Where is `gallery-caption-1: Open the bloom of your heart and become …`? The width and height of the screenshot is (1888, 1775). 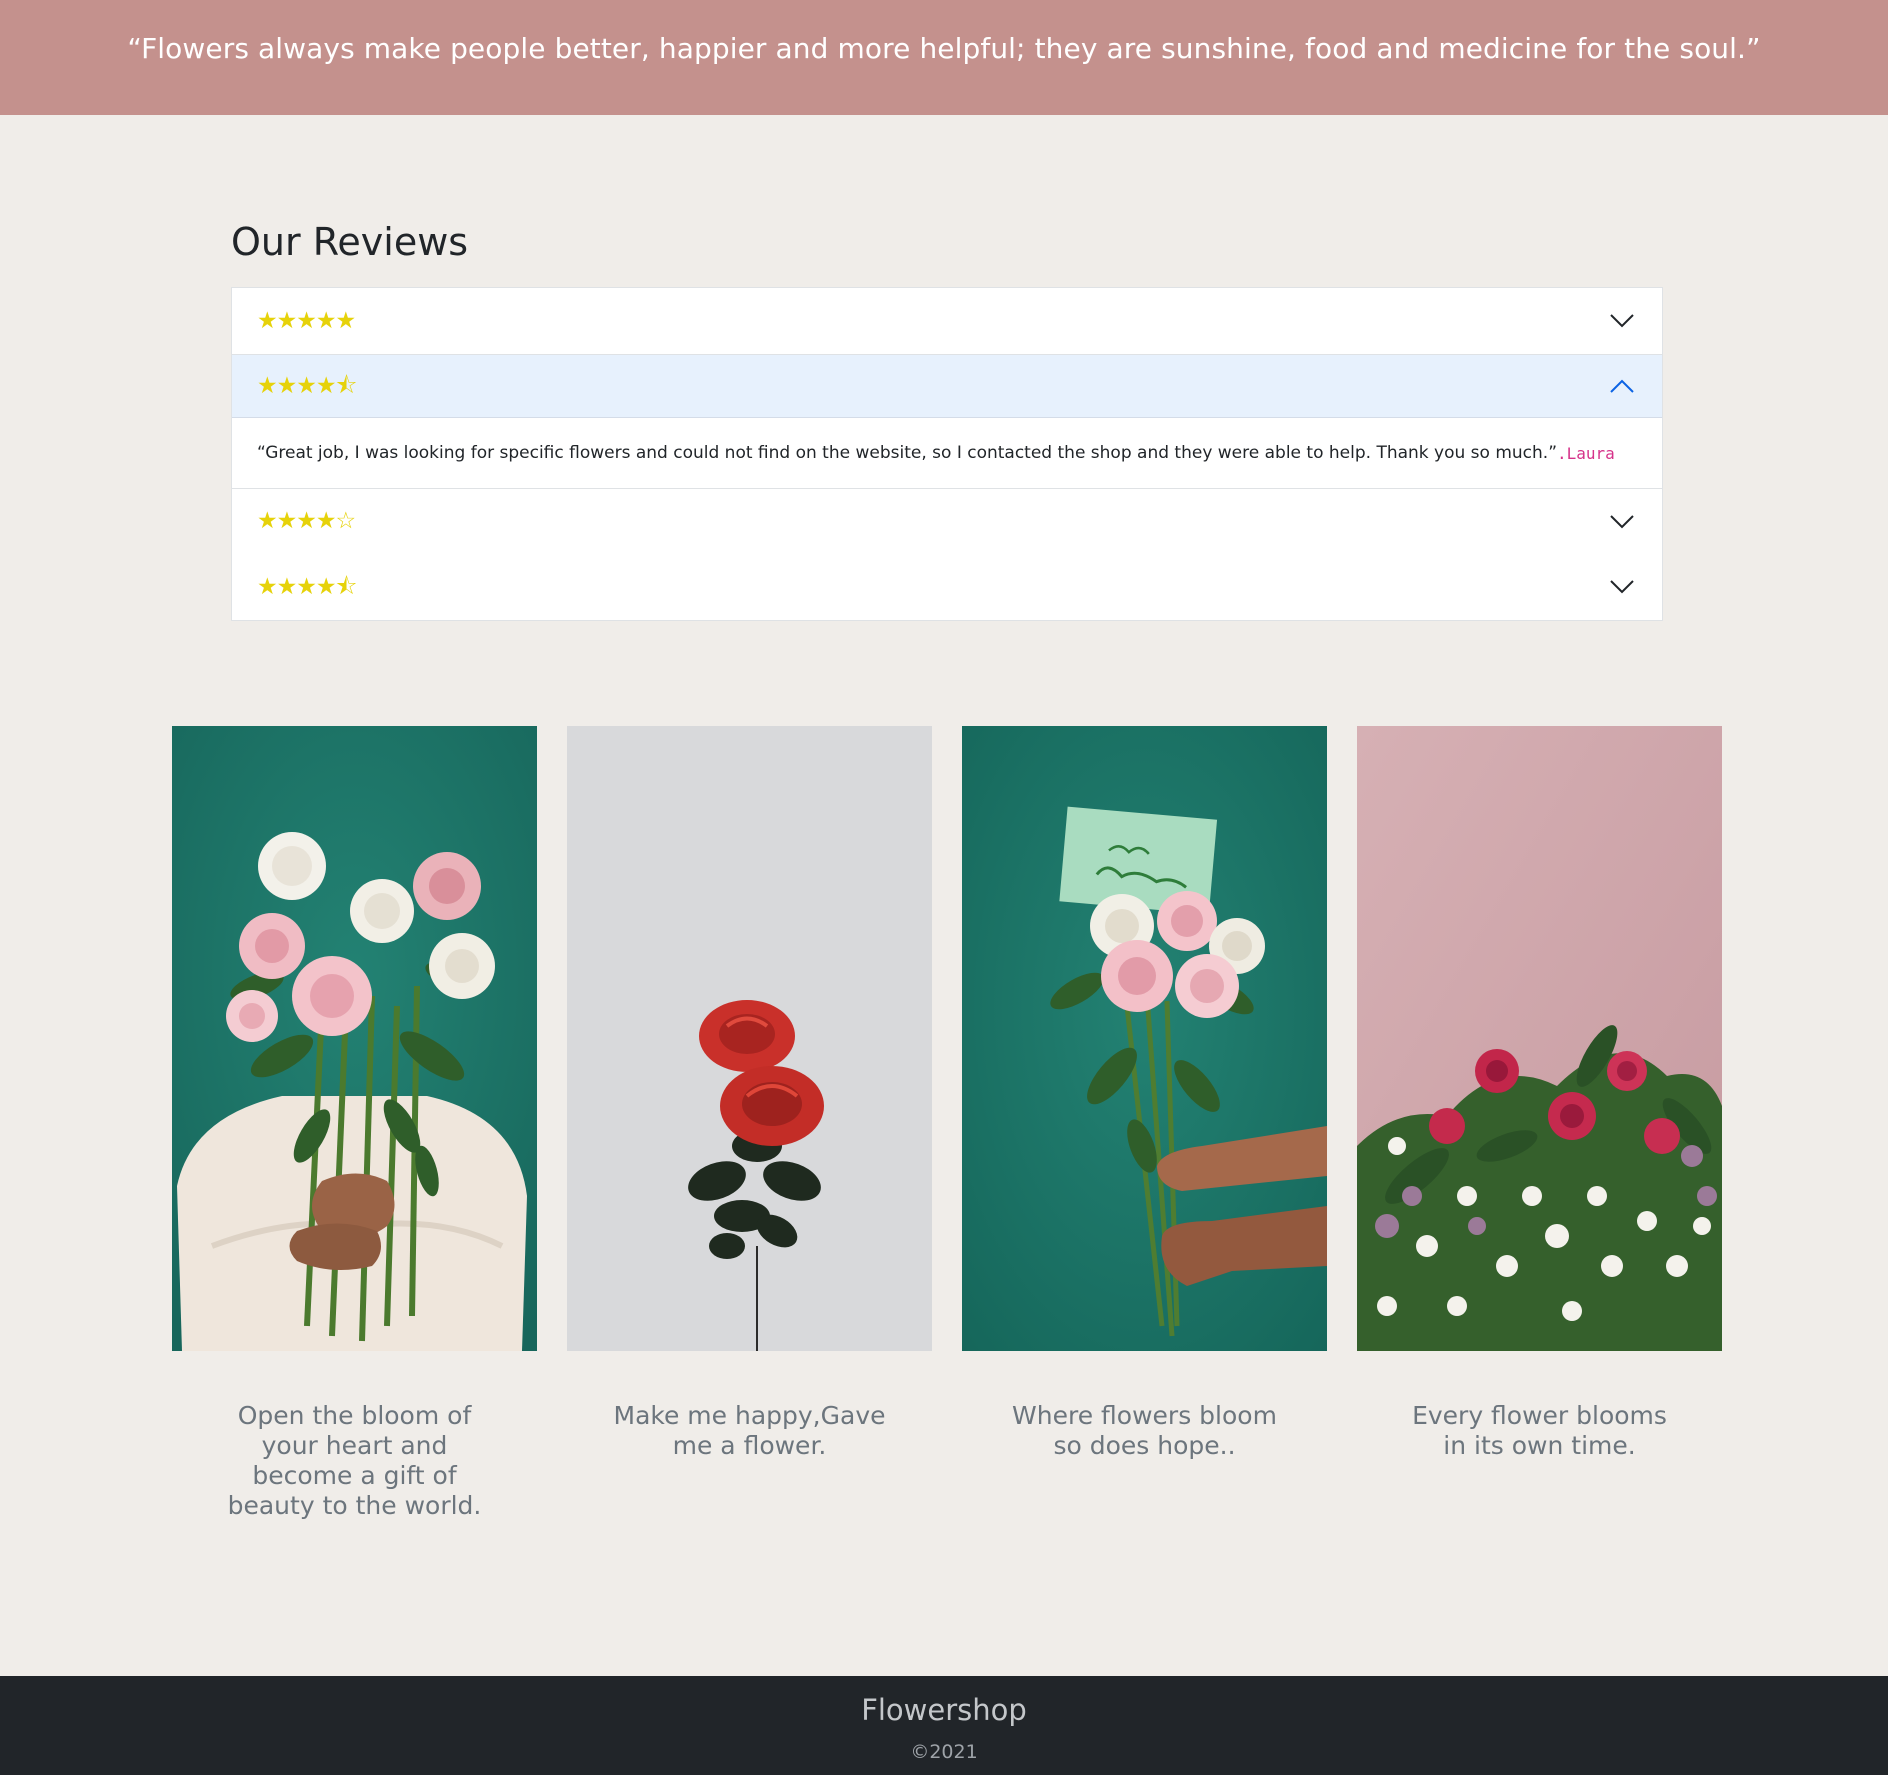
gallery-caption-1: Open the bloom of your heart and become … is located at coordinates (354, 1460).